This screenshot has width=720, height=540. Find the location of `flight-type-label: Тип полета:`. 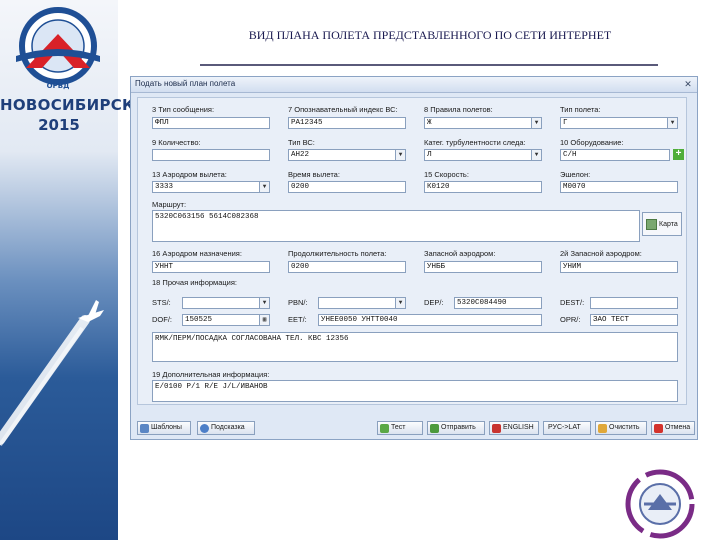

flight-type-label: Тип полета: is located at coordinates (580, 109).